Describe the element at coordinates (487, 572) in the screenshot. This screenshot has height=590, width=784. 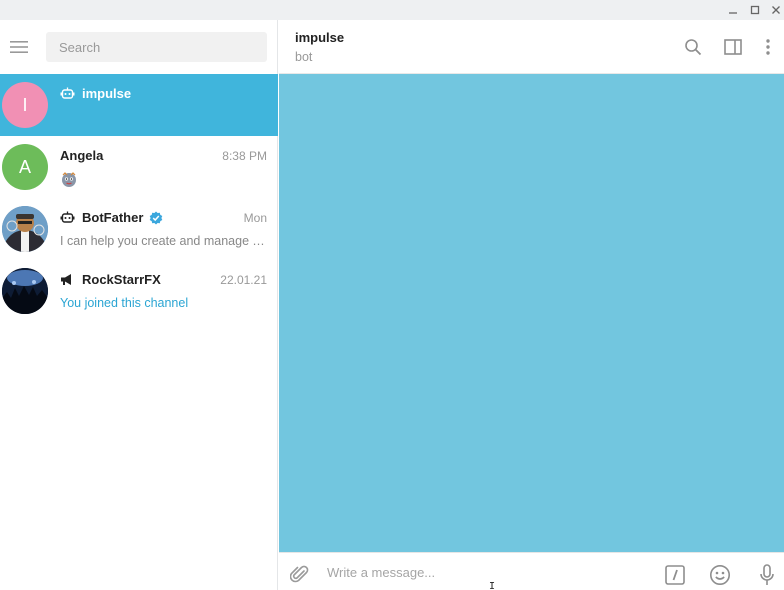
I see `message-input` at that location.